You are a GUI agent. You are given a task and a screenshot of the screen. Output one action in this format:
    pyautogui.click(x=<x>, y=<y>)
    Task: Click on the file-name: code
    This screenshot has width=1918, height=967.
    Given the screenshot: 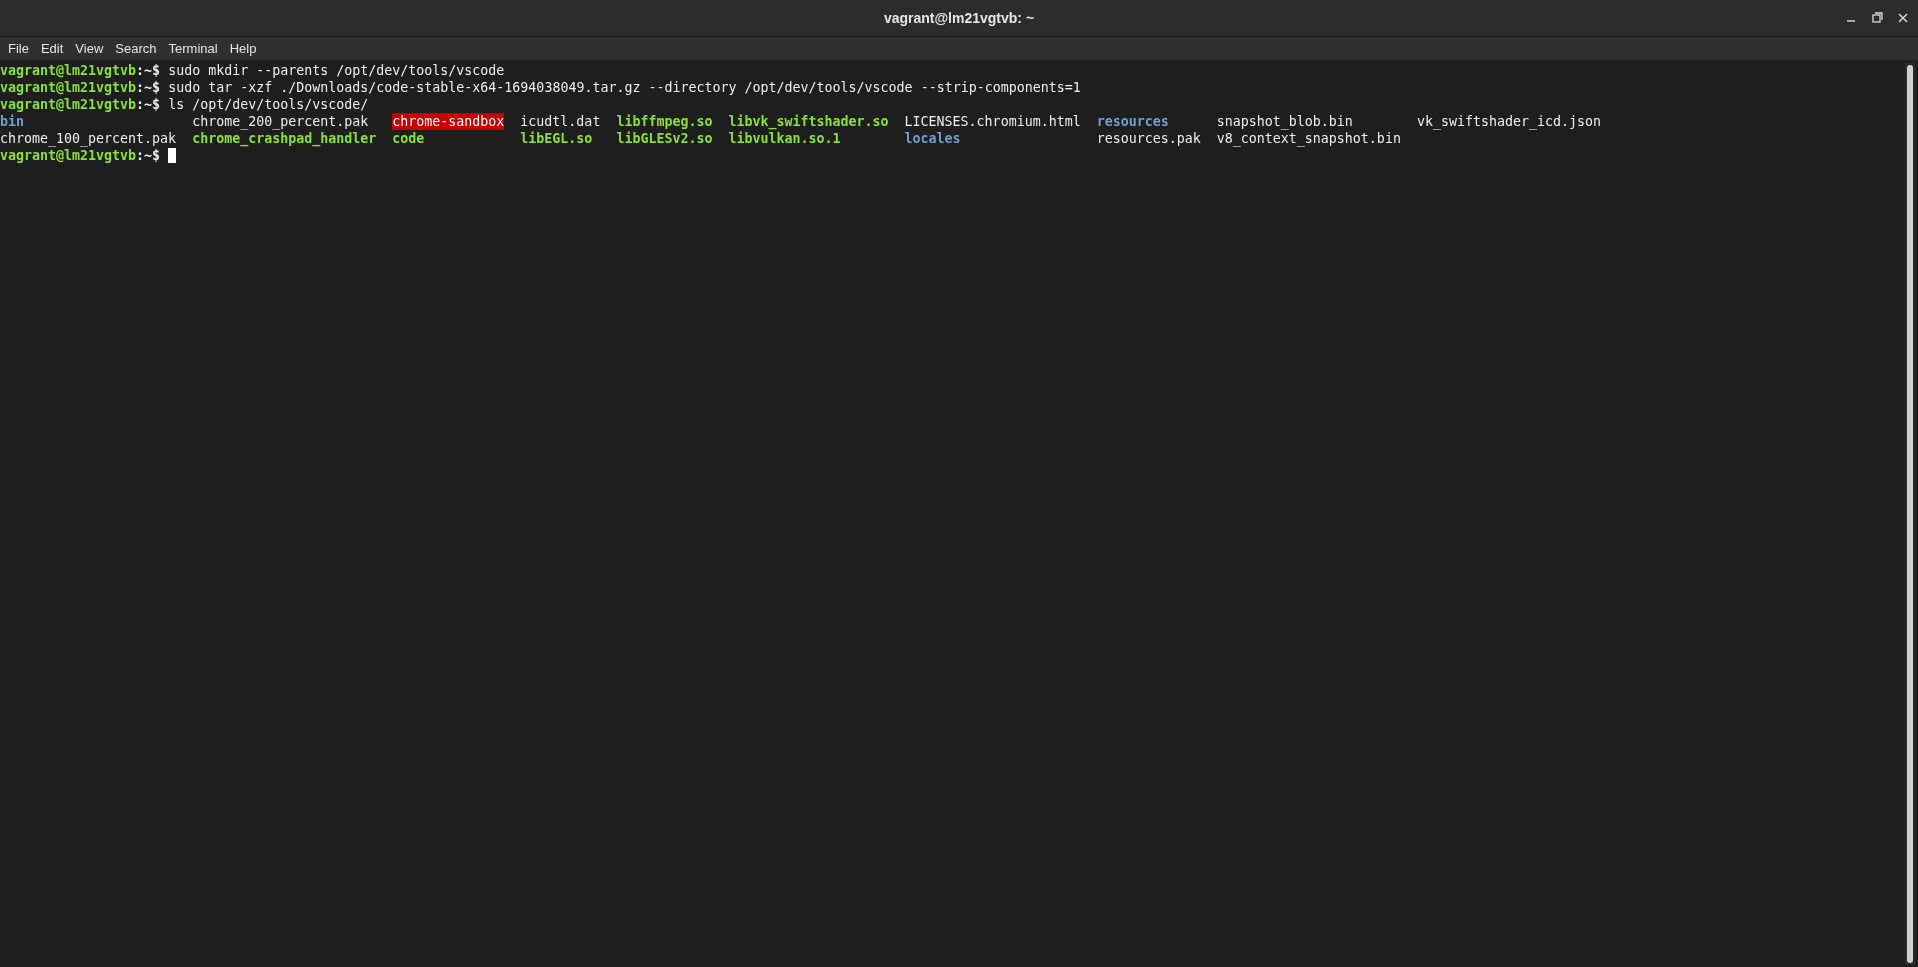 What is the action you would take?
    pyautogui.click(x=408, y=138)
    